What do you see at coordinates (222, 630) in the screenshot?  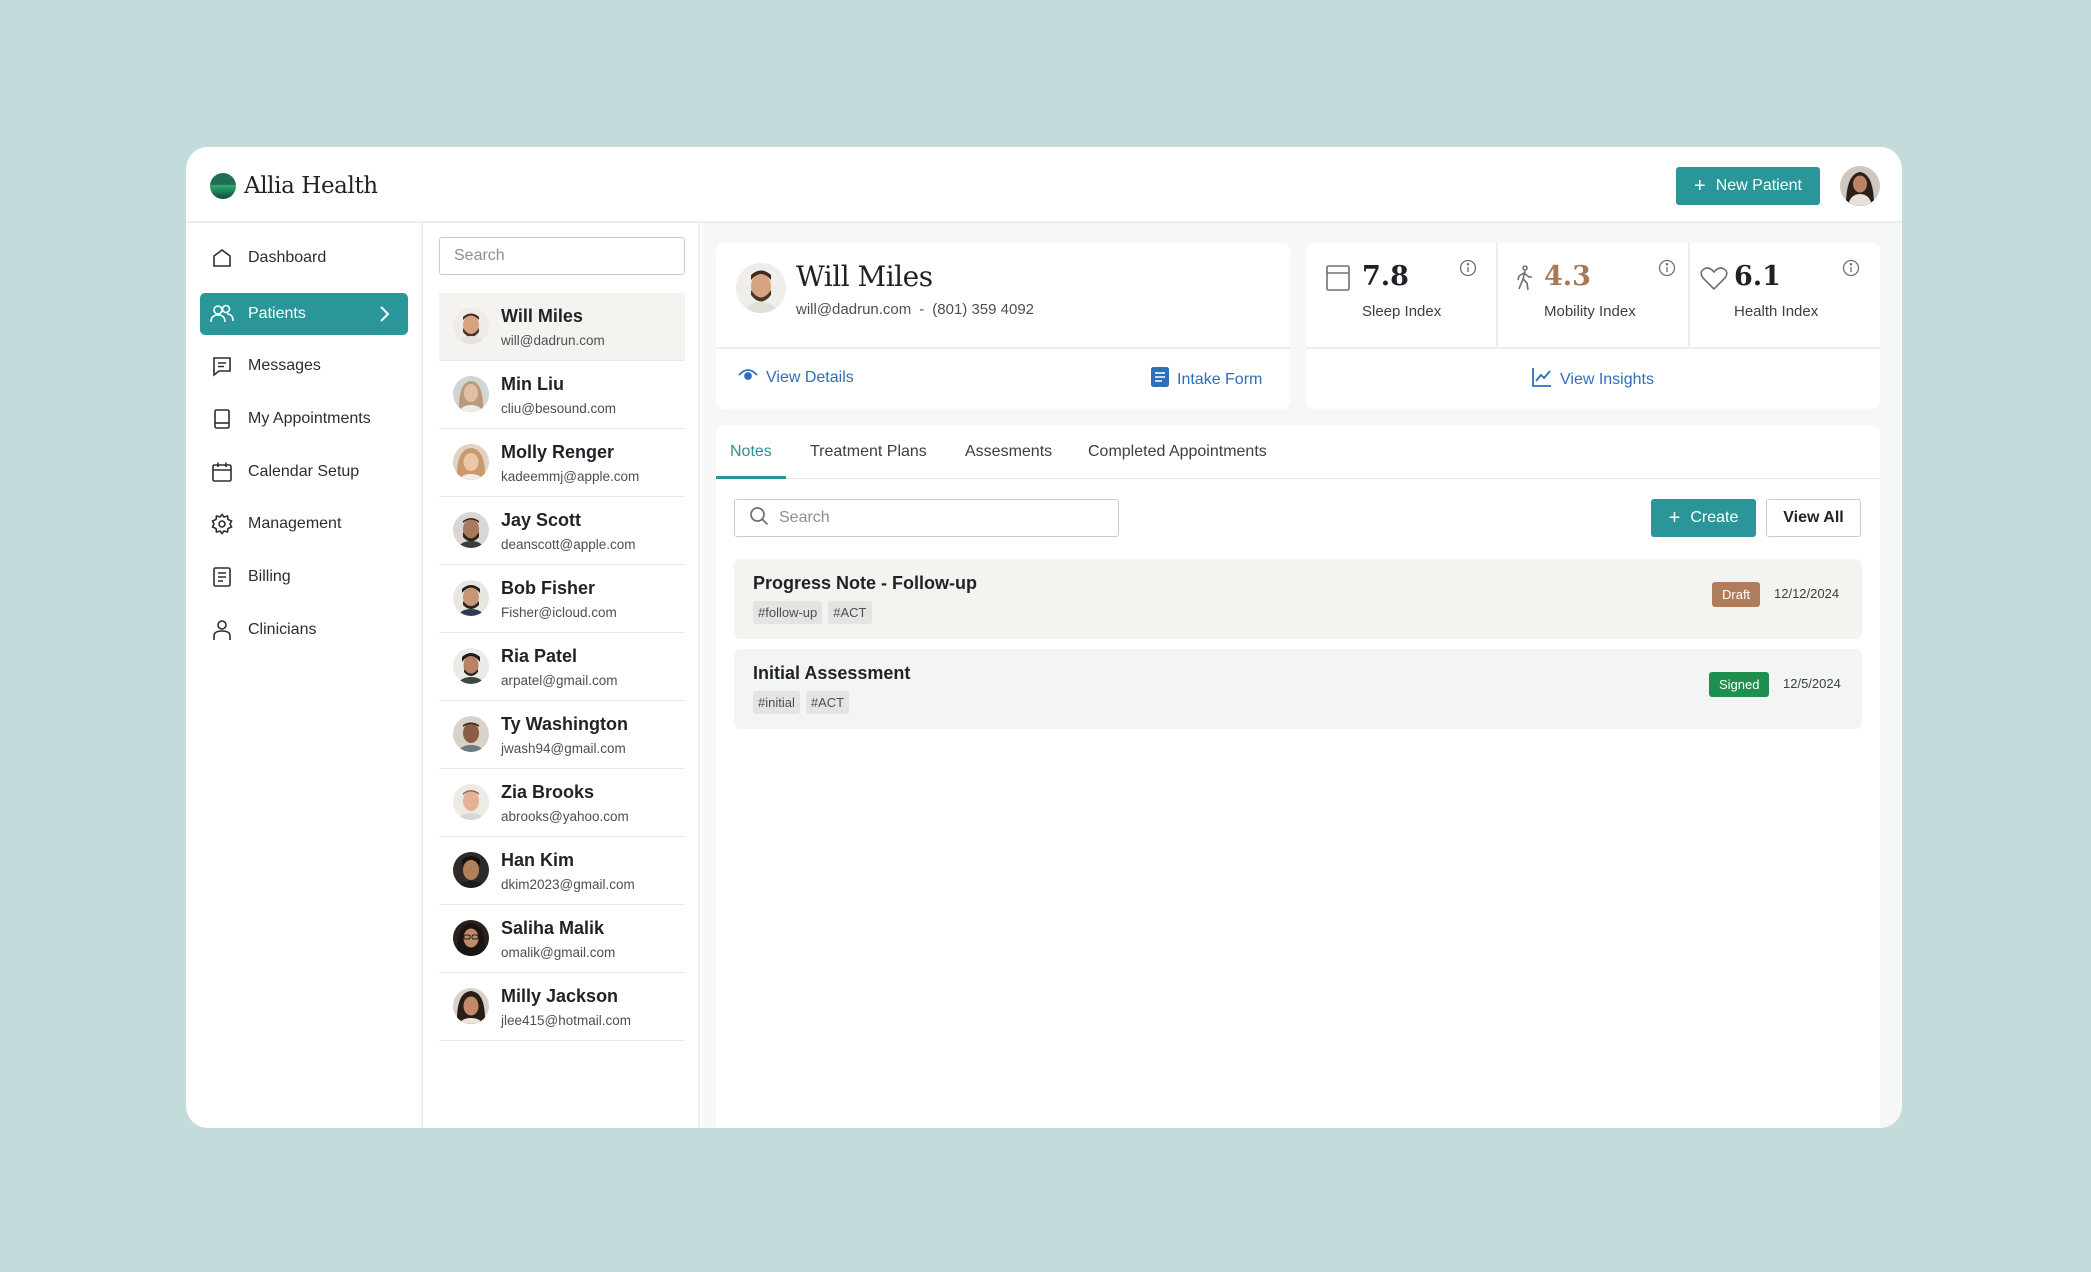 I see `person-icon` at bounding box center [222, 630].